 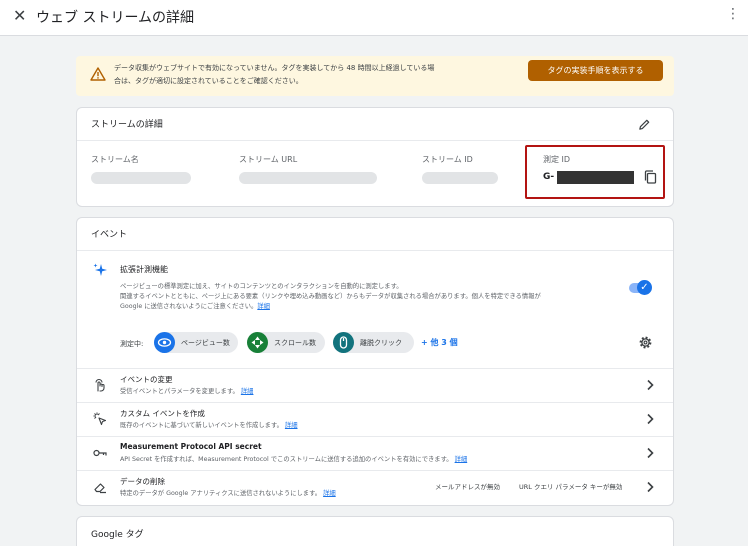 What do you see at coordinates (650, 177) in the screenshot?
I see `copy-icon` at bounding box center [650, 177].